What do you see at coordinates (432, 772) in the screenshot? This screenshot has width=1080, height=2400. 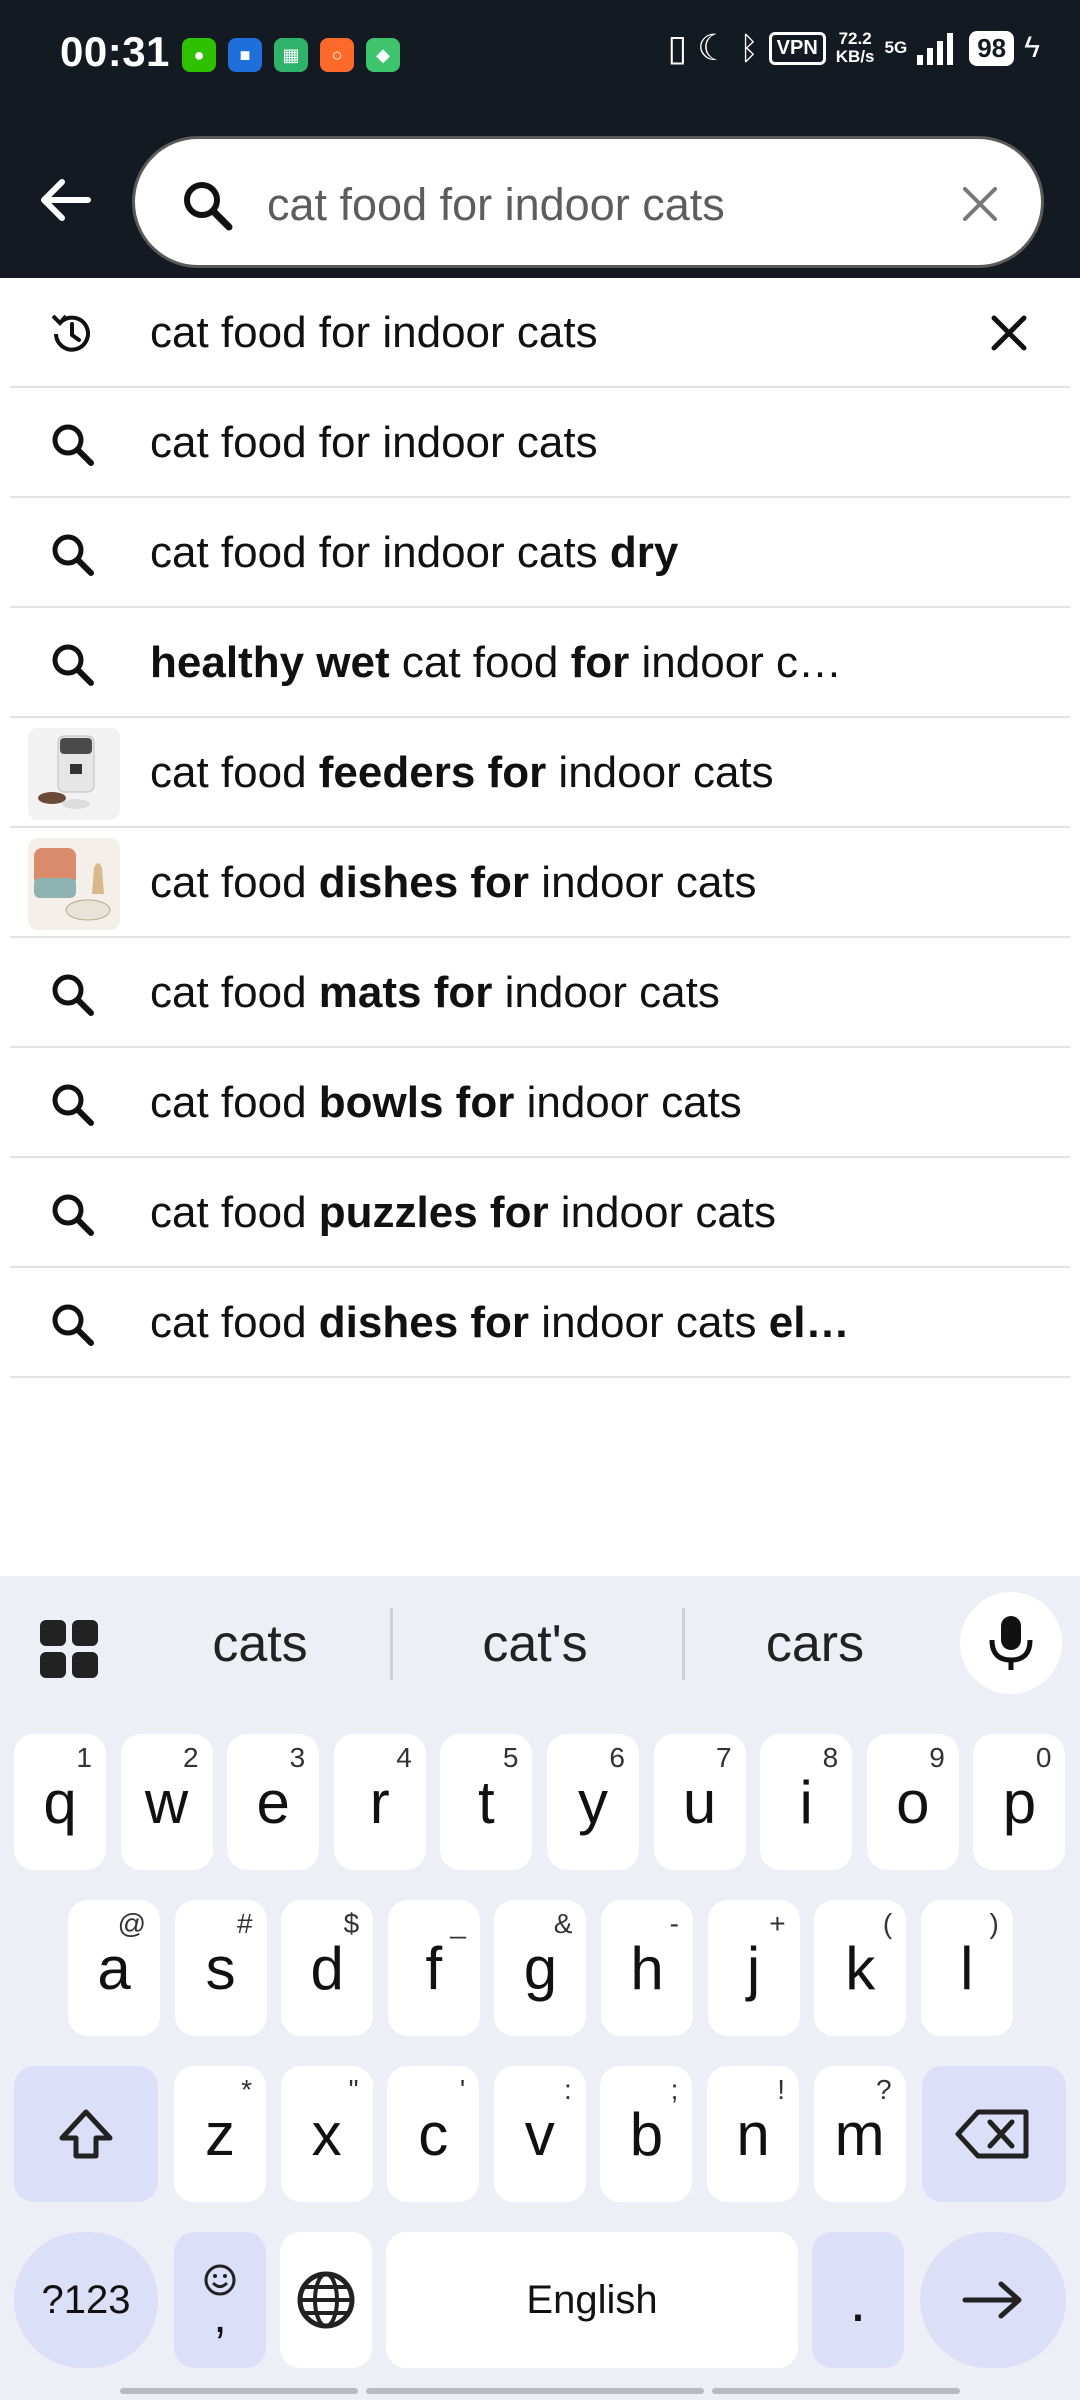 I see `suggestion-highlight: feeders for` at bounding box center [432, 772].